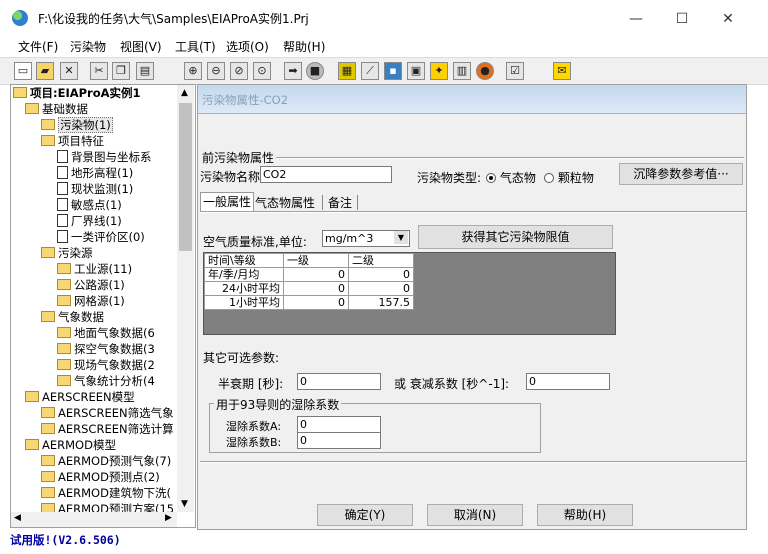  I want to click on scroll-right-icon: ▶, so click(168, 518).